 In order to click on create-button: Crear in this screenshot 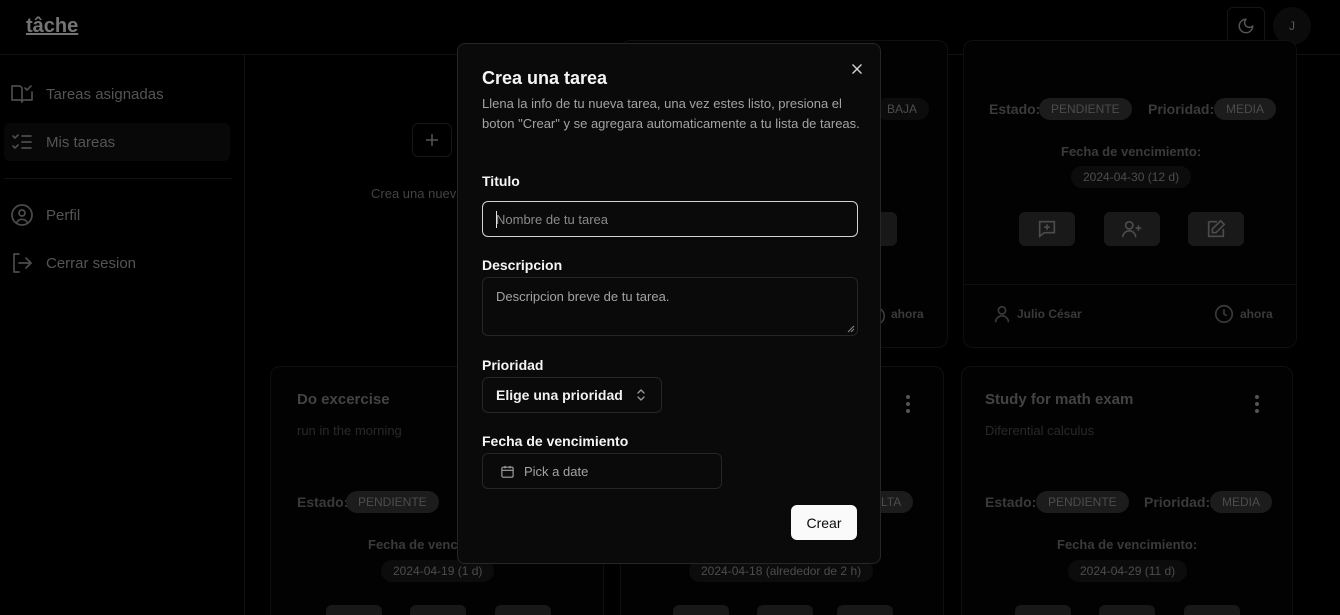, I will do `click(824, 522)`.